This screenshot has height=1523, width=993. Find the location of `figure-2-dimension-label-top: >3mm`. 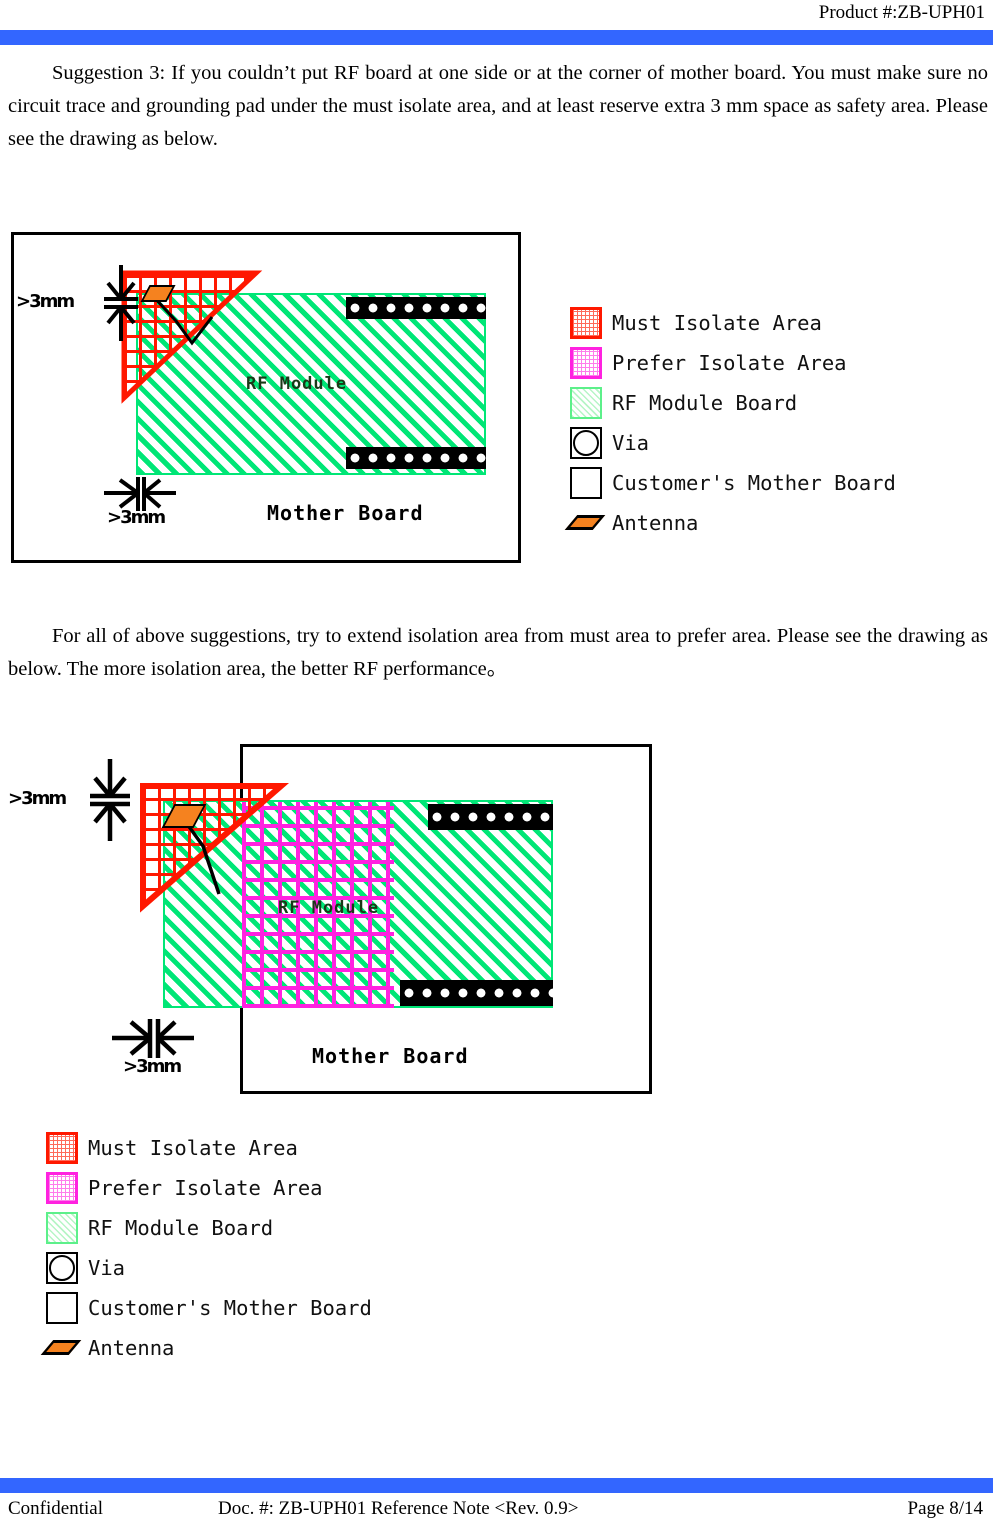

figure-2-dimension-label-top: >3mm is located at coordinates (37, 798).